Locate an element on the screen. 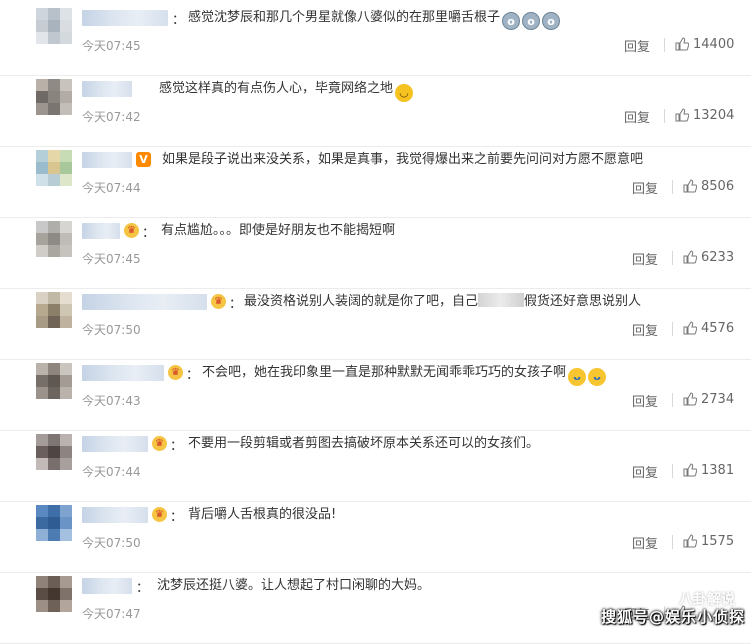 This screenshot has height=644, width=751. like-count: 13204 is located at coordinates (714, 115).